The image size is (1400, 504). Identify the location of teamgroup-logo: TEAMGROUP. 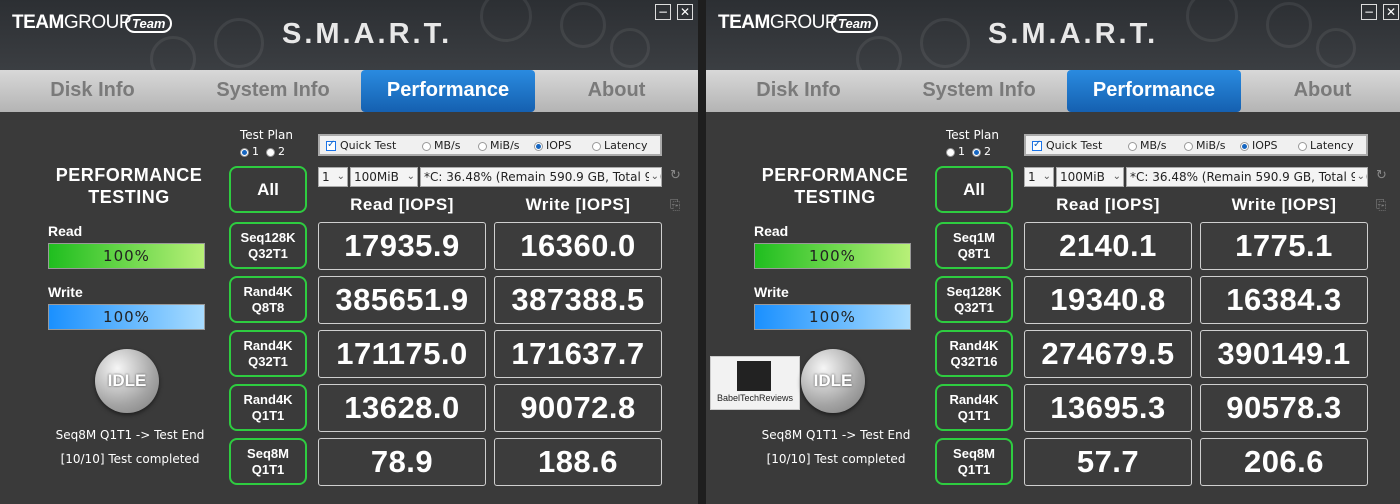
(72, 22).